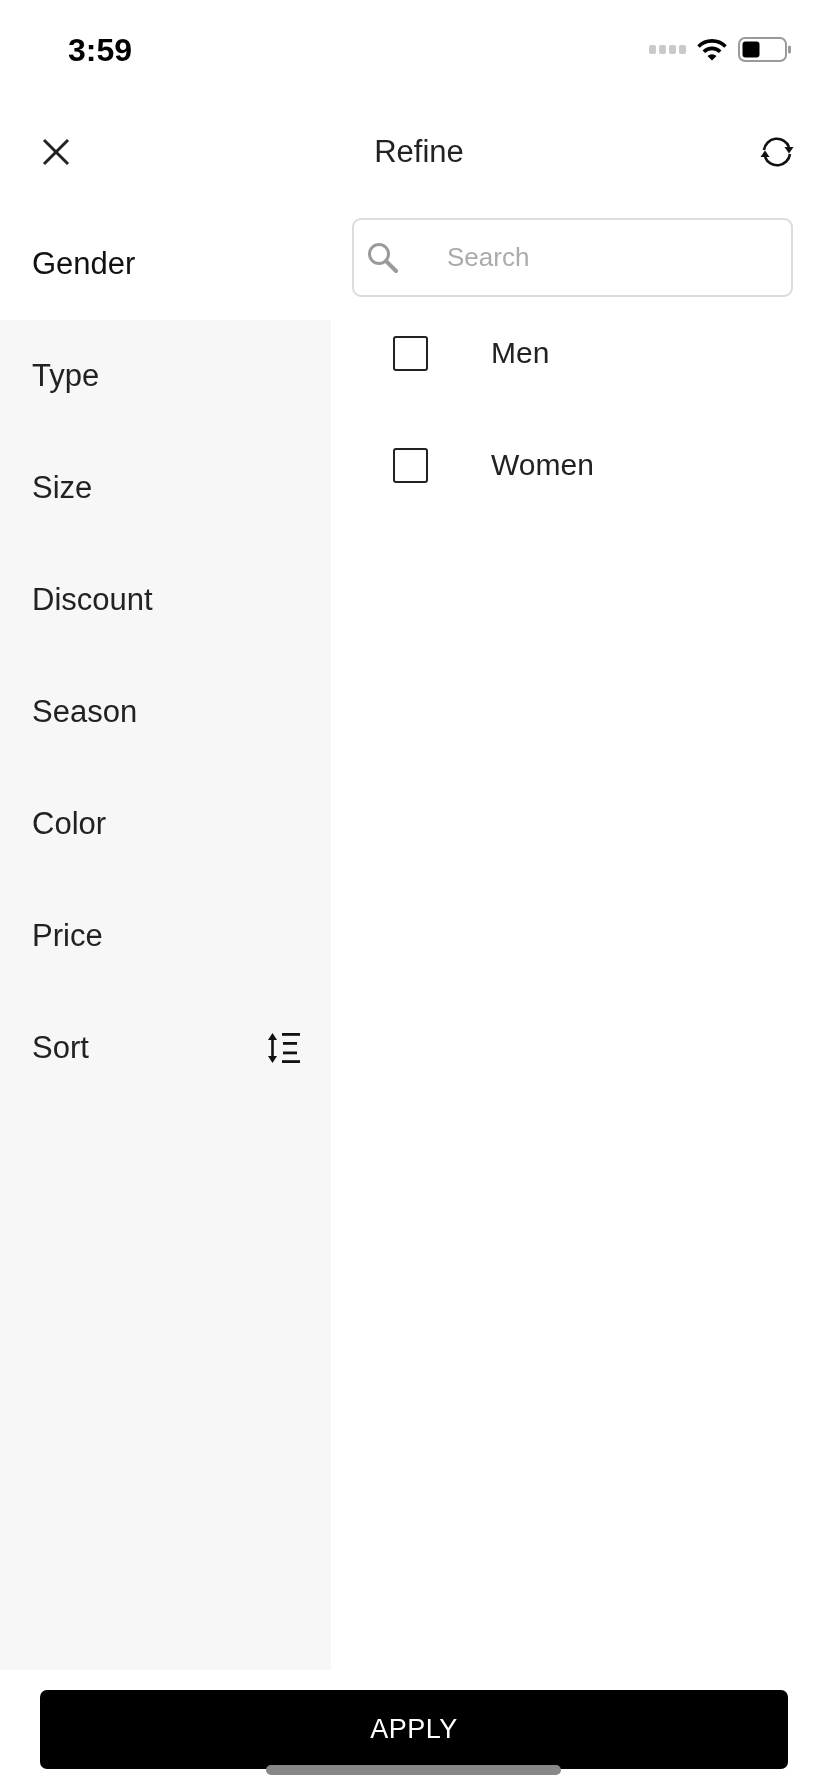  I want to click on status-time: 3:59, so click(100, 49).